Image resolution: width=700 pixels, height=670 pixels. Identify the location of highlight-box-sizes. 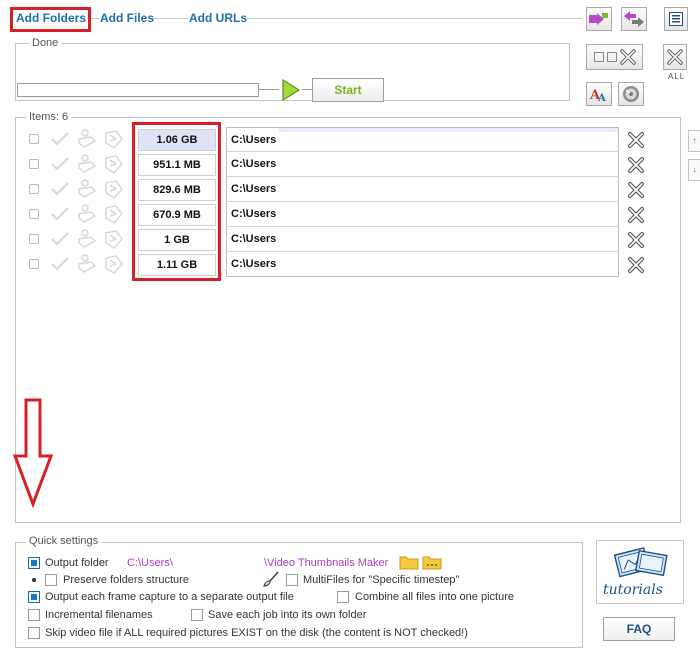
(176, 201).